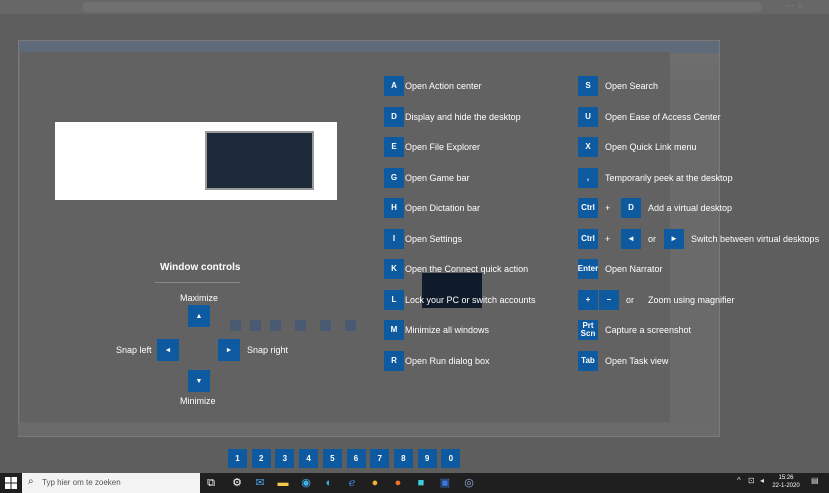 The image size is (829, 493). I want to click on notification-icon: ▤, so click(815, 480).